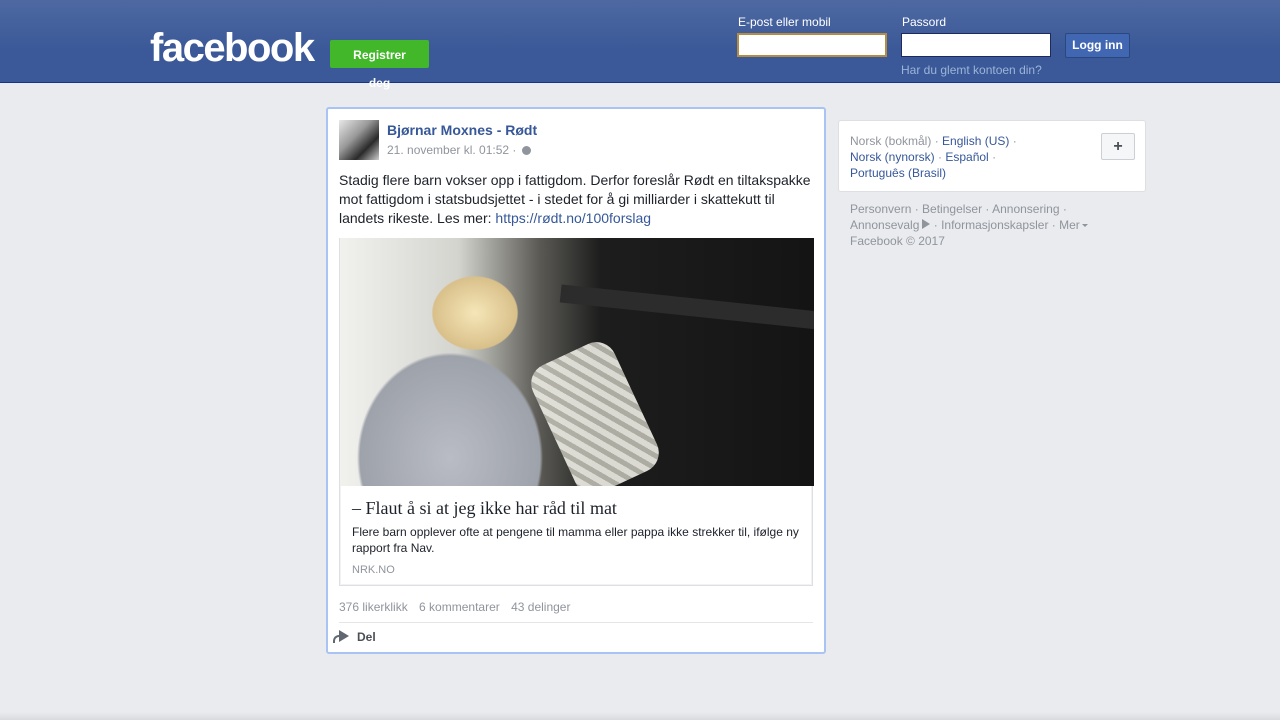  I want to click on login-button: Logg inn, so click(1097, 45).